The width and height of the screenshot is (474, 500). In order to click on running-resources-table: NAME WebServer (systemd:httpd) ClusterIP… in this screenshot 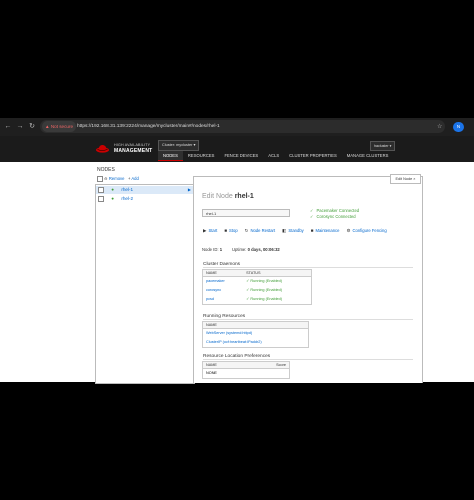, I will do `click(255, 334)`.